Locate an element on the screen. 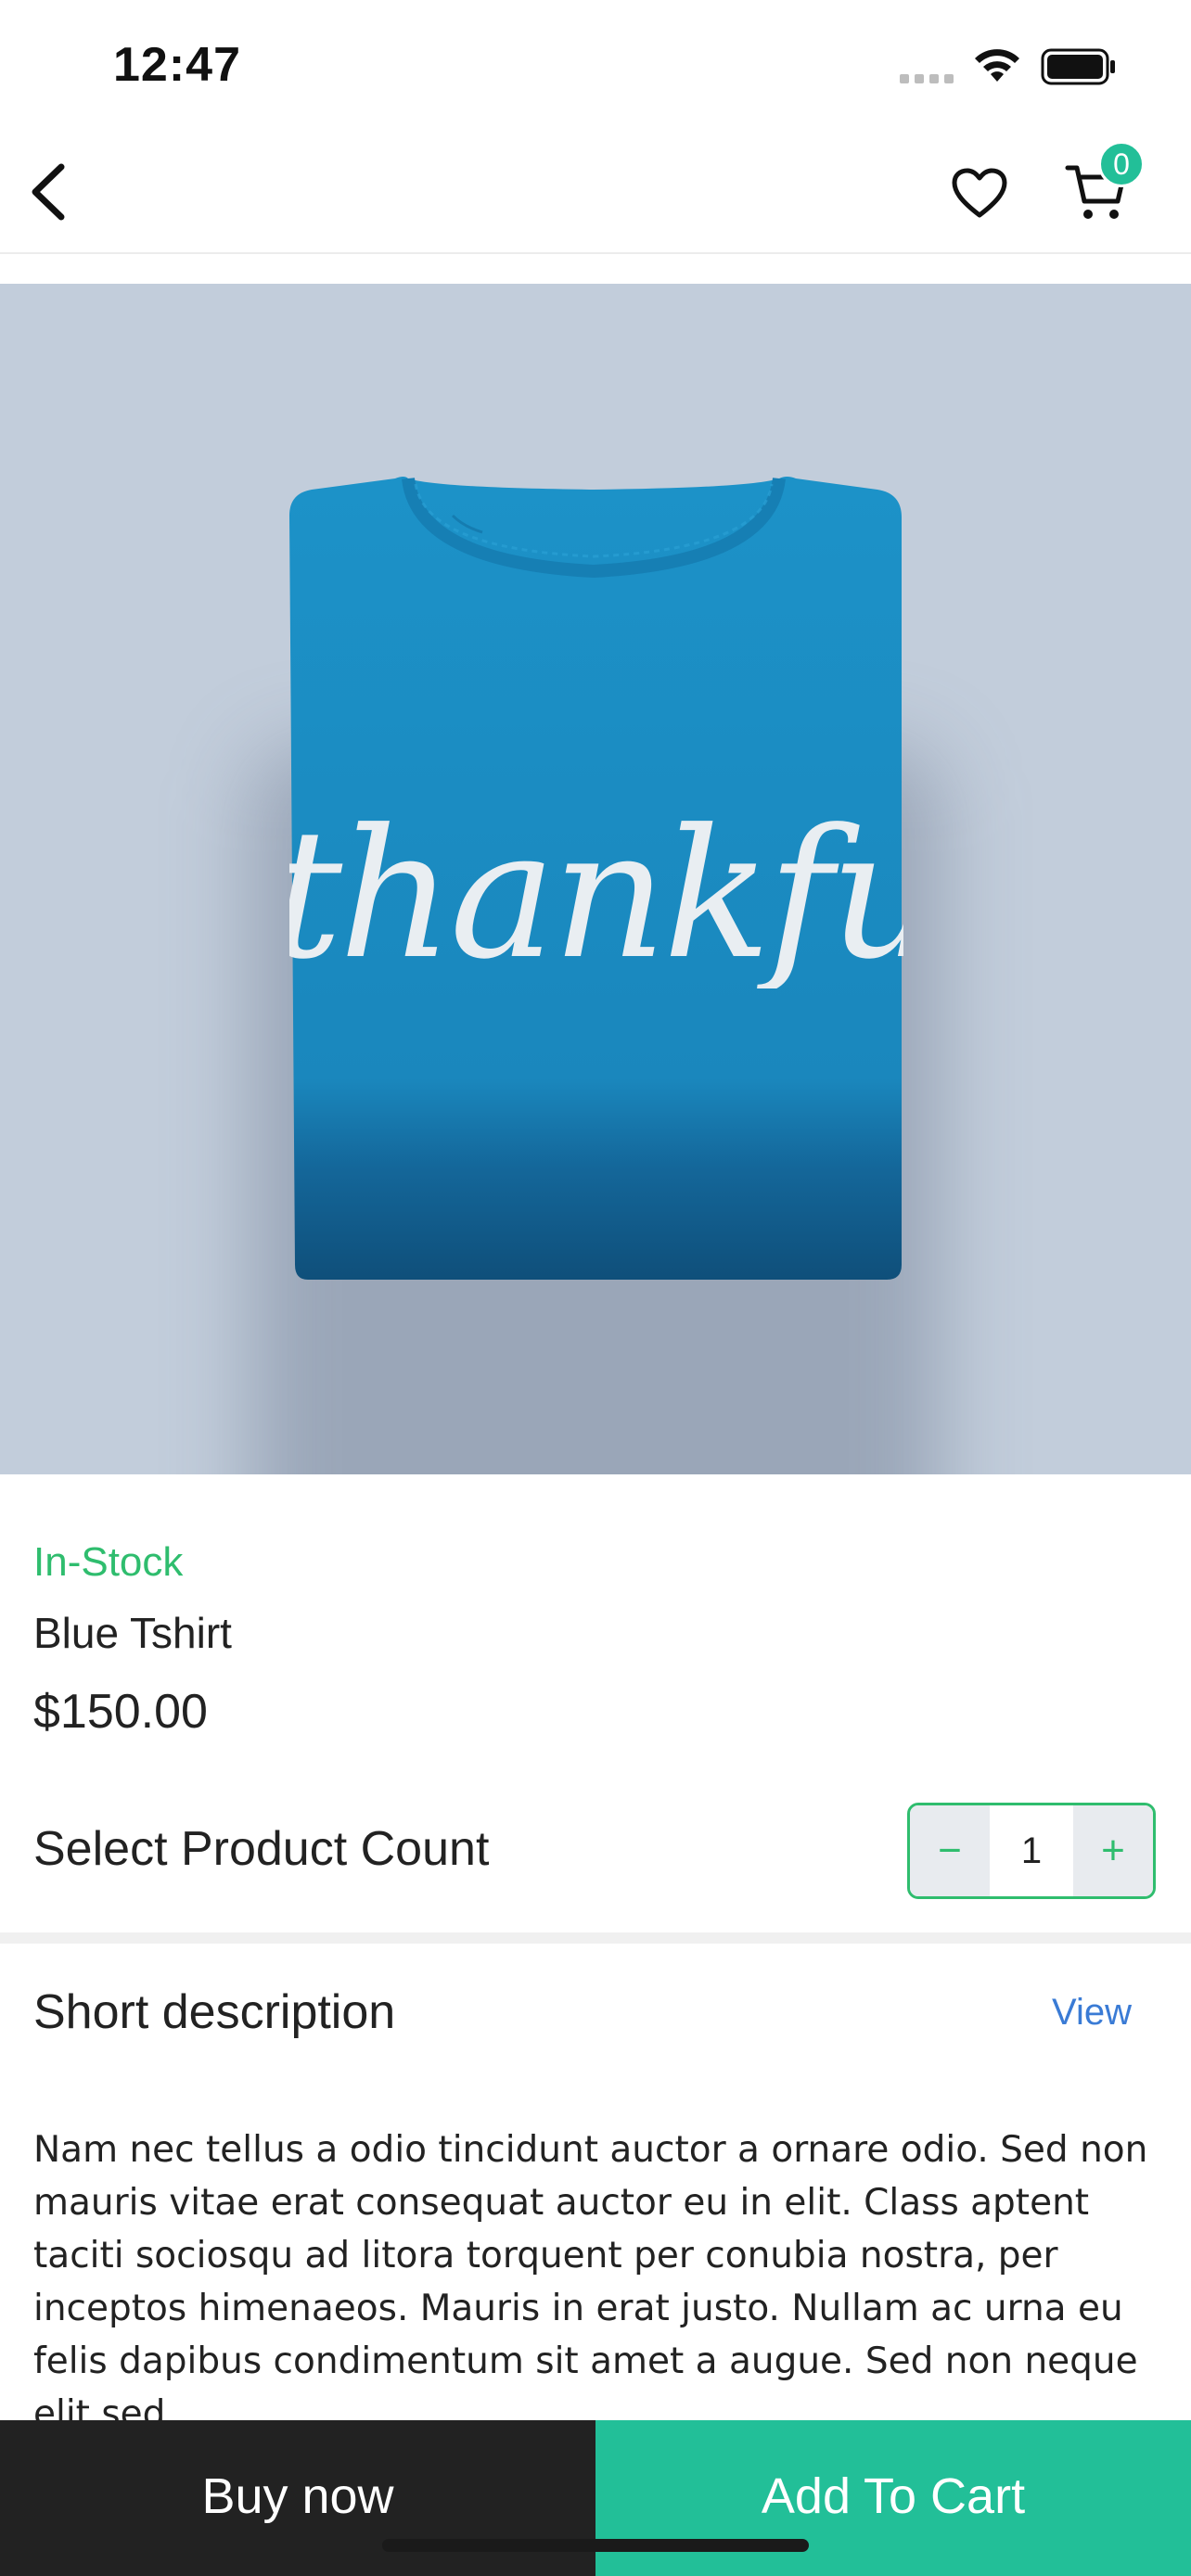 The width and height of the screenshot is (1191, 2576). add-to-cart-button: Add To Cart is located at coordinates (894, 2498).